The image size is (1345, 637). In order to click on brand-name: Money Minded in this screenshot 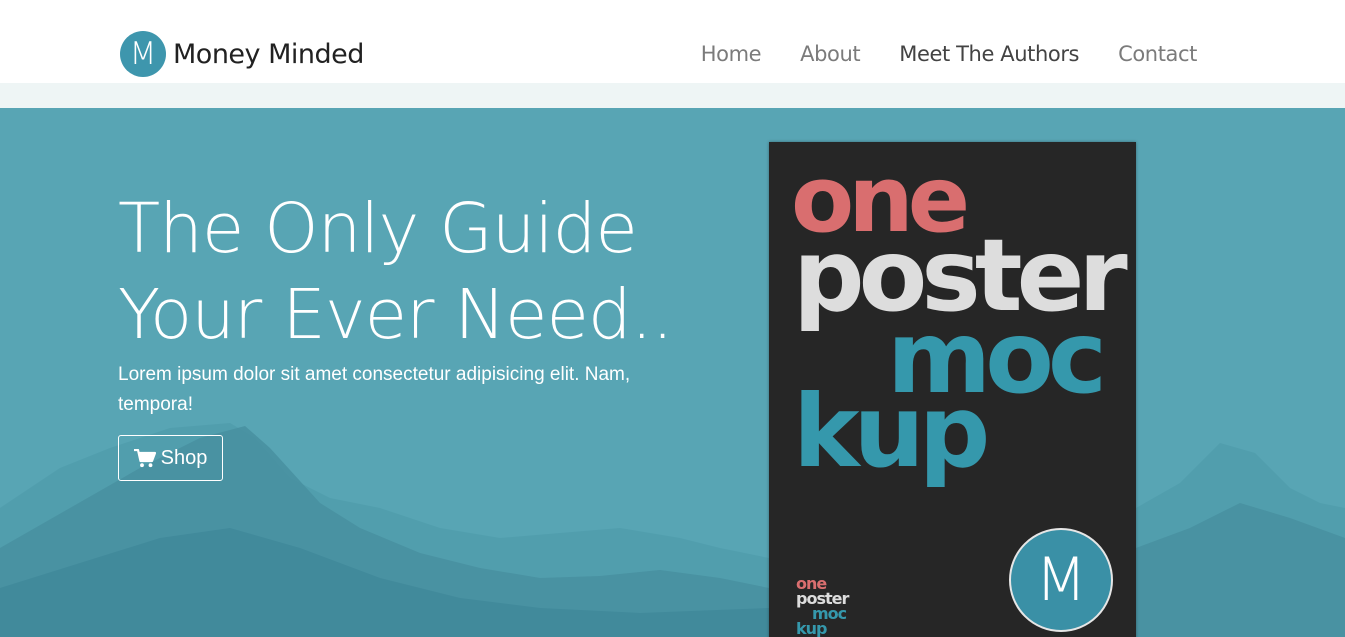, I will do `click(268, 54)`.